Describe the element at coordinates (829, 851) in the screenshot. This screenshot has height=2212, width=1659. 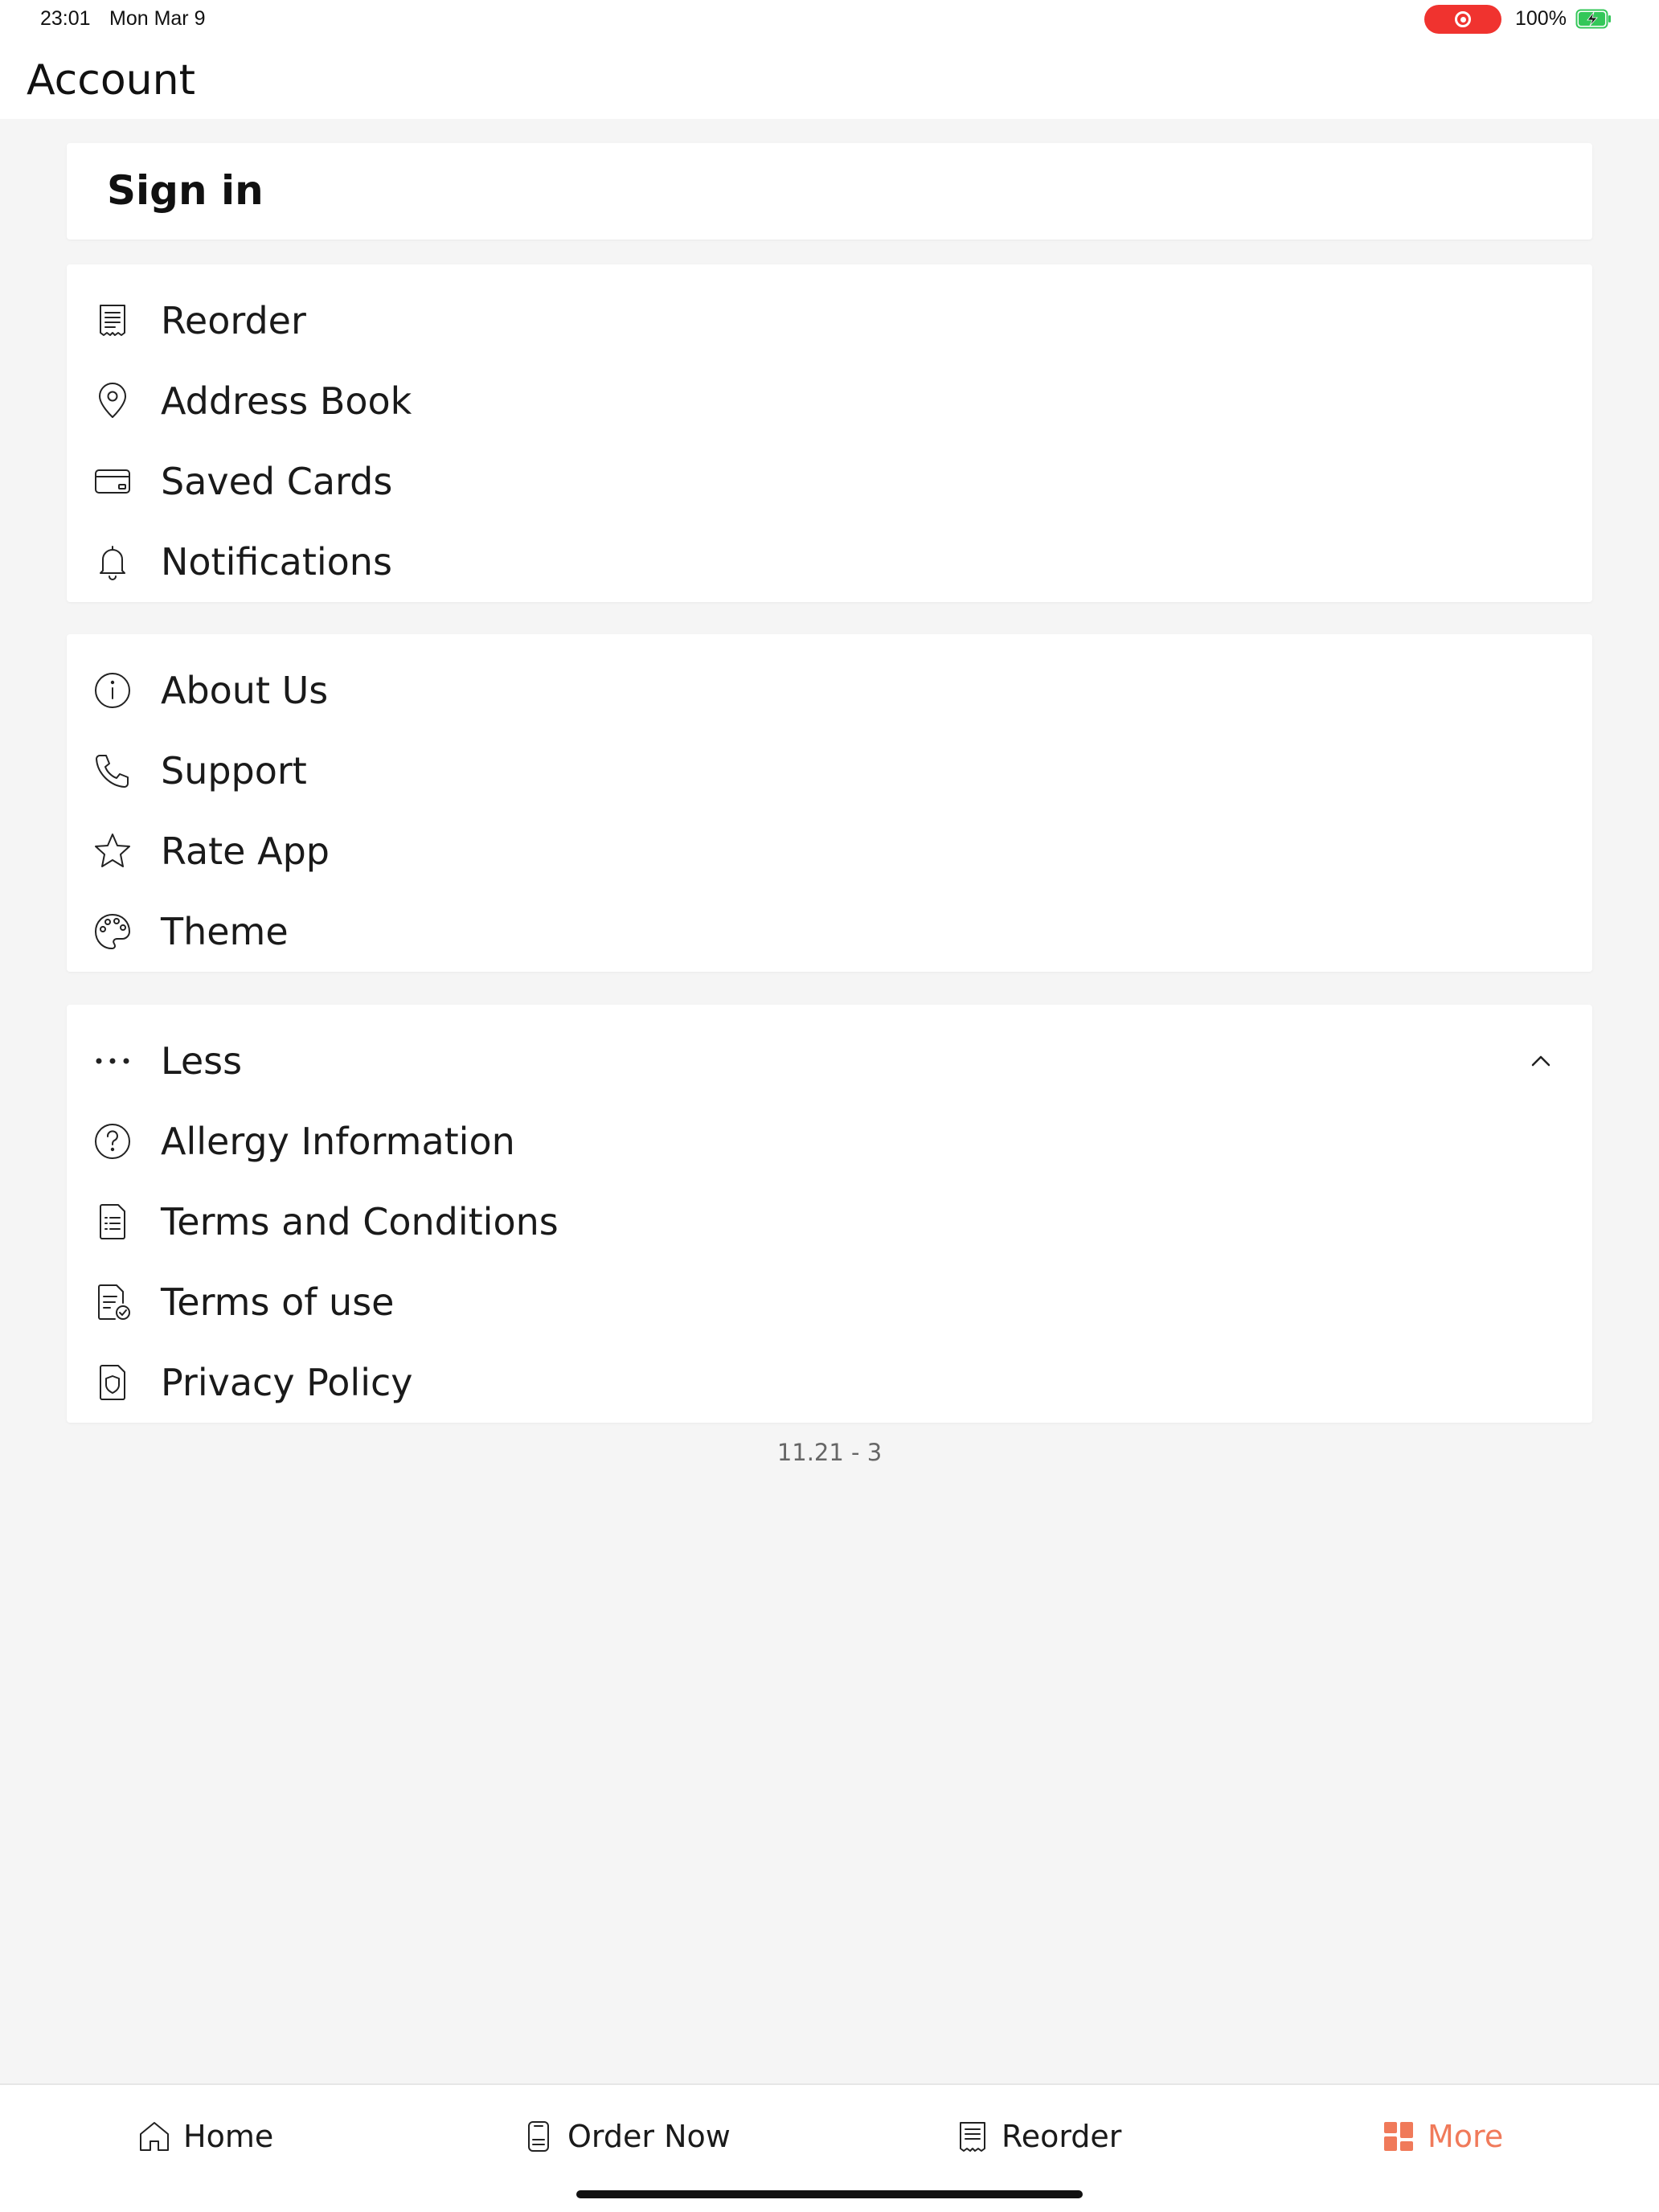
I see `menu-item-rate-app: Rate App` at that location.